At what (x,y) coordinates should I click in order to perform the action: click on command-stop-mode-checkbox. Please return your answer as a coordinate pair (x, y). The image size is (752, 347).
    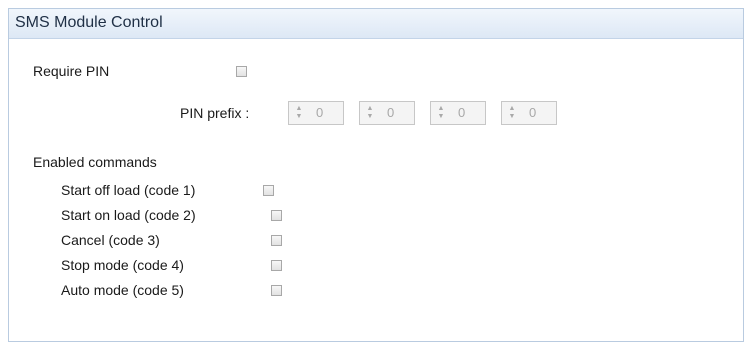
    Looking at the image, I should click on (276, 265).